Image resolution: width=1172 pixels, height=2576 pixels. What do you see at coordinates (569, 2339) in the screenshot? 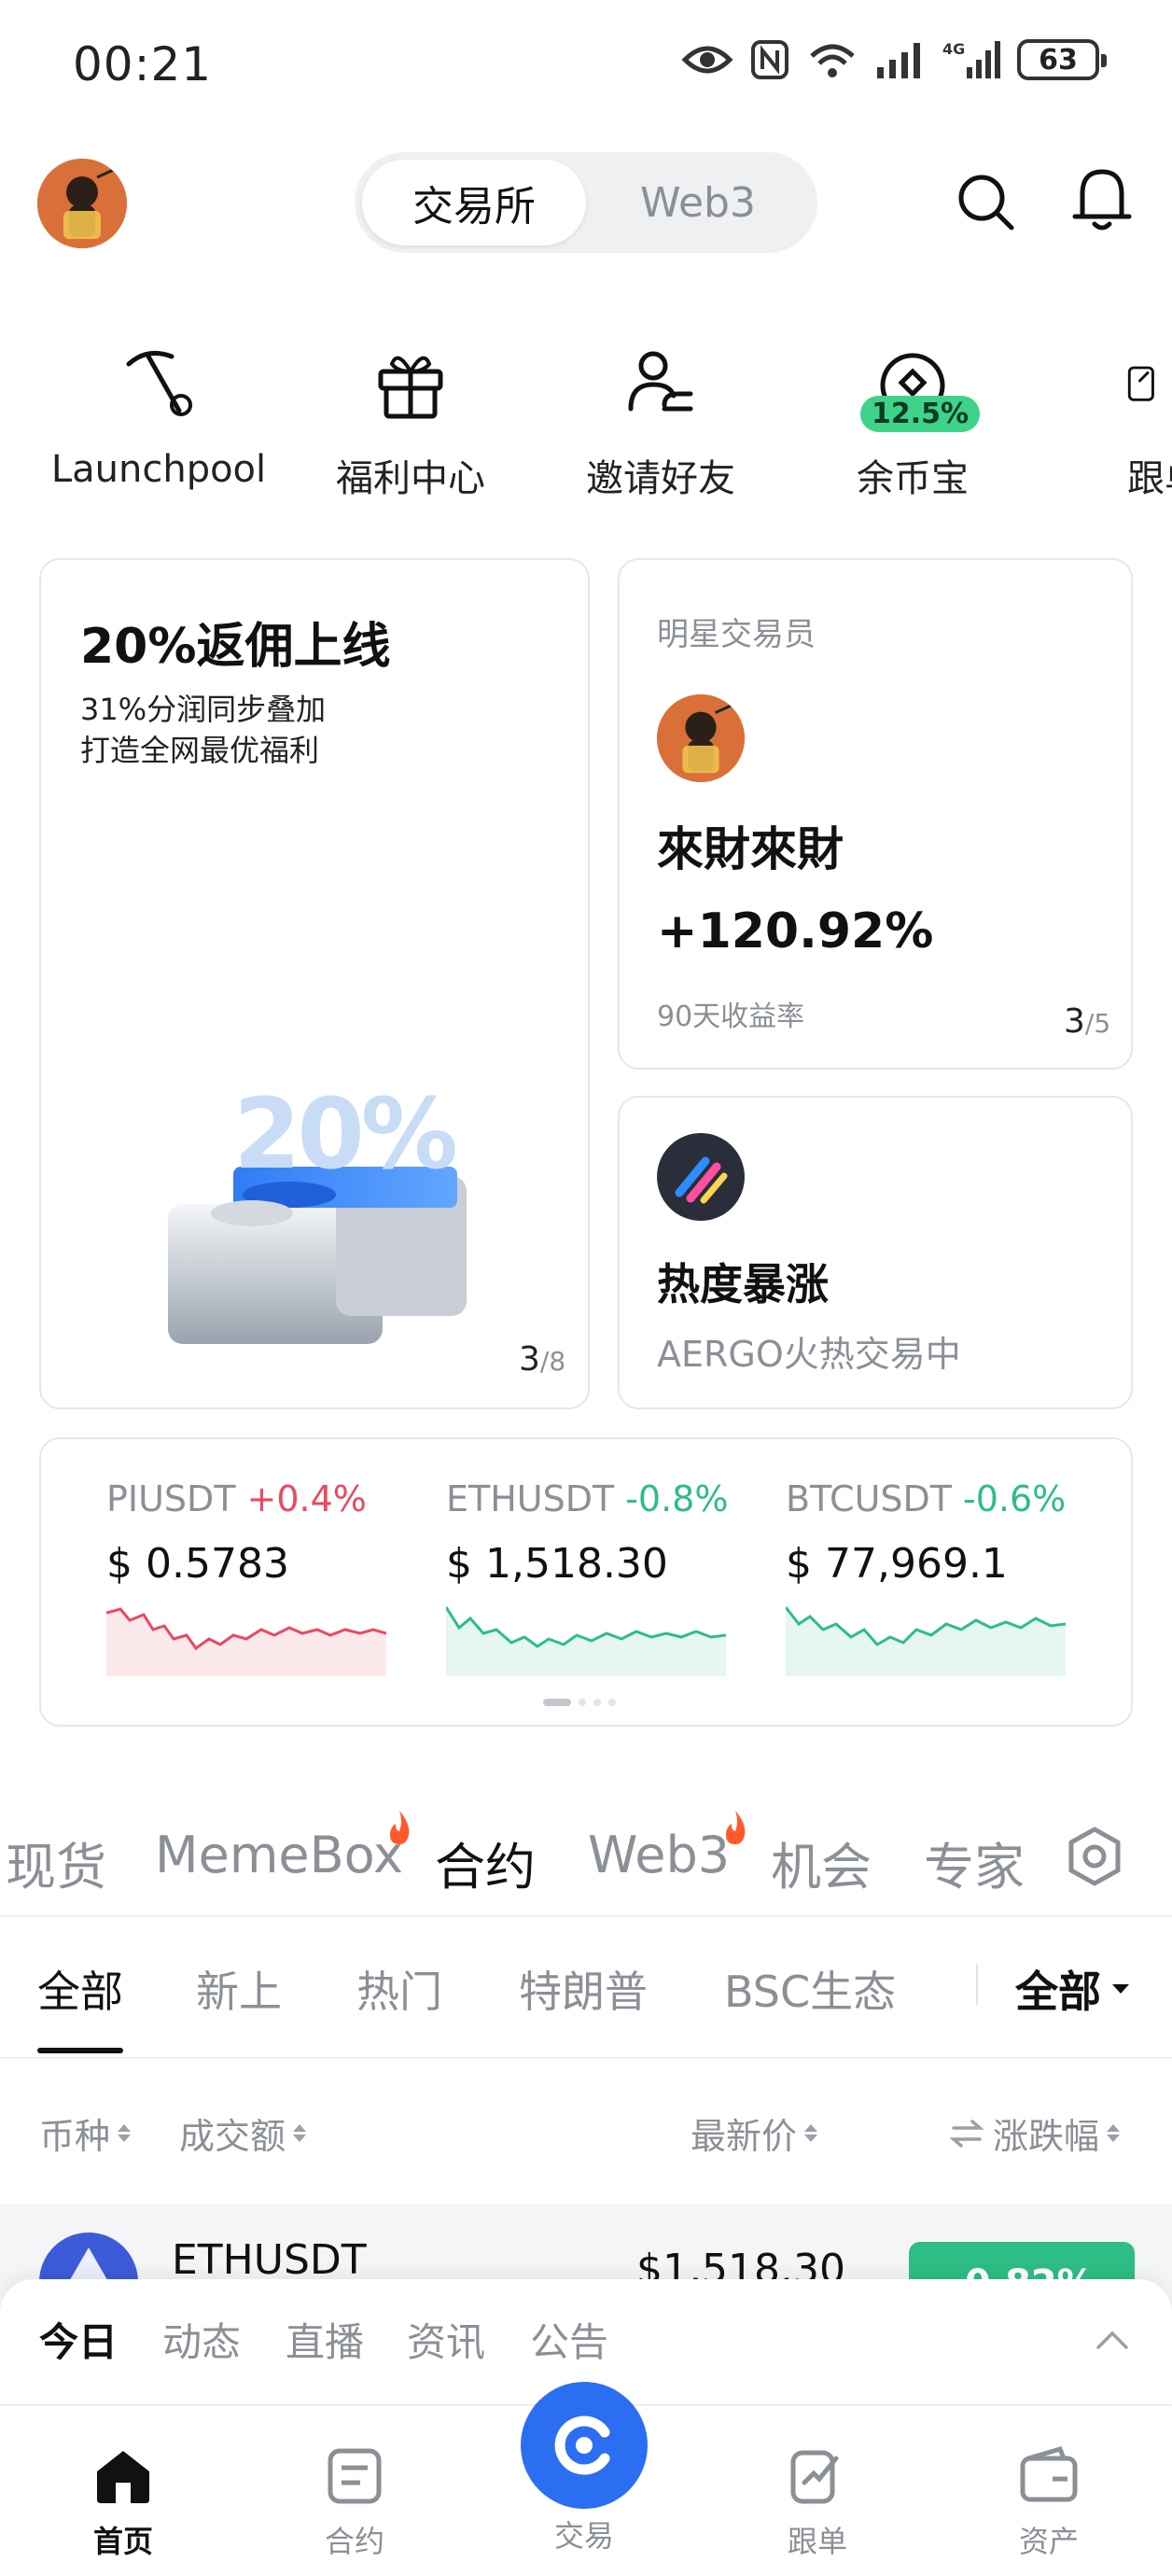
I see `news-tab-announcements: 公告` at bounding box center [569, 2339].